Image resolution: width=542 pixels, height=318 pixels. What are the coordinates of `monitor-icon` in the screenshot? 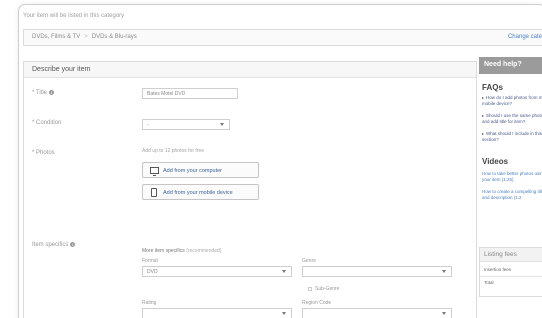 It's located at (154, 171).